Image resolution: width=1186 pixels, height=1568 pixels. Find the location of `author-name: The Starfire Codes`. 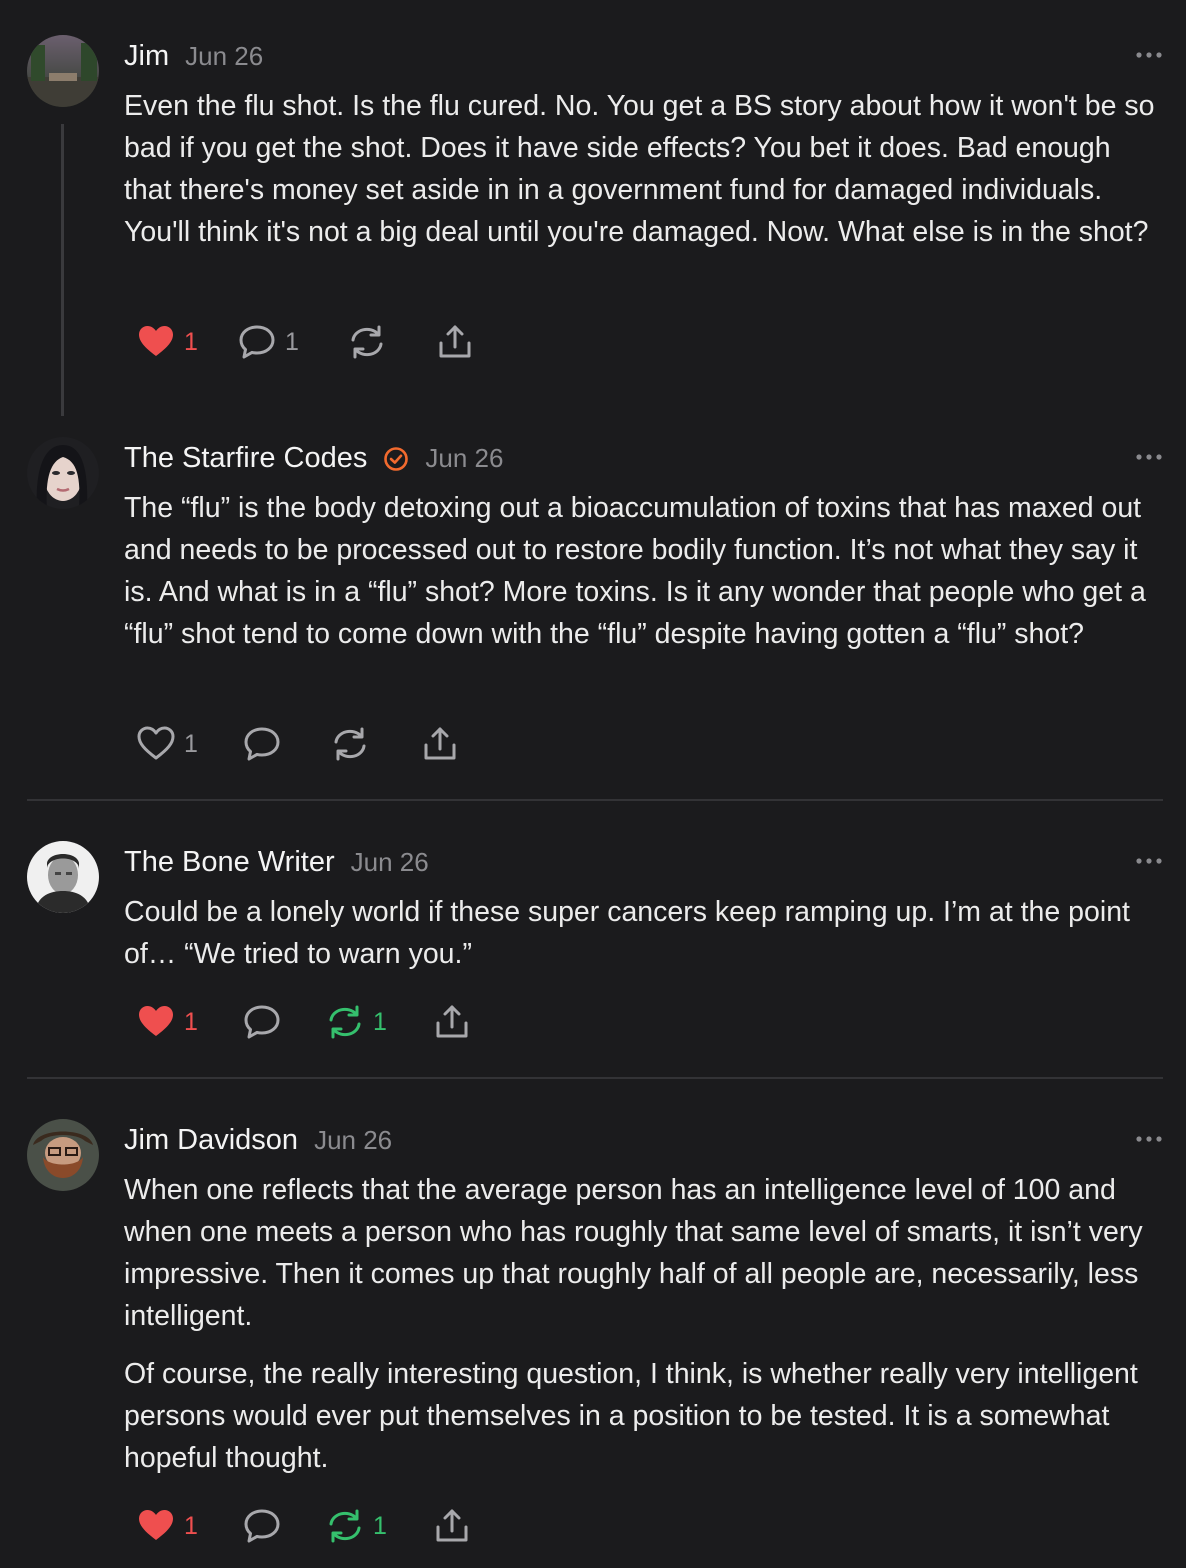

author-name: The Starfire Codes is located at coordinates (245, 458).